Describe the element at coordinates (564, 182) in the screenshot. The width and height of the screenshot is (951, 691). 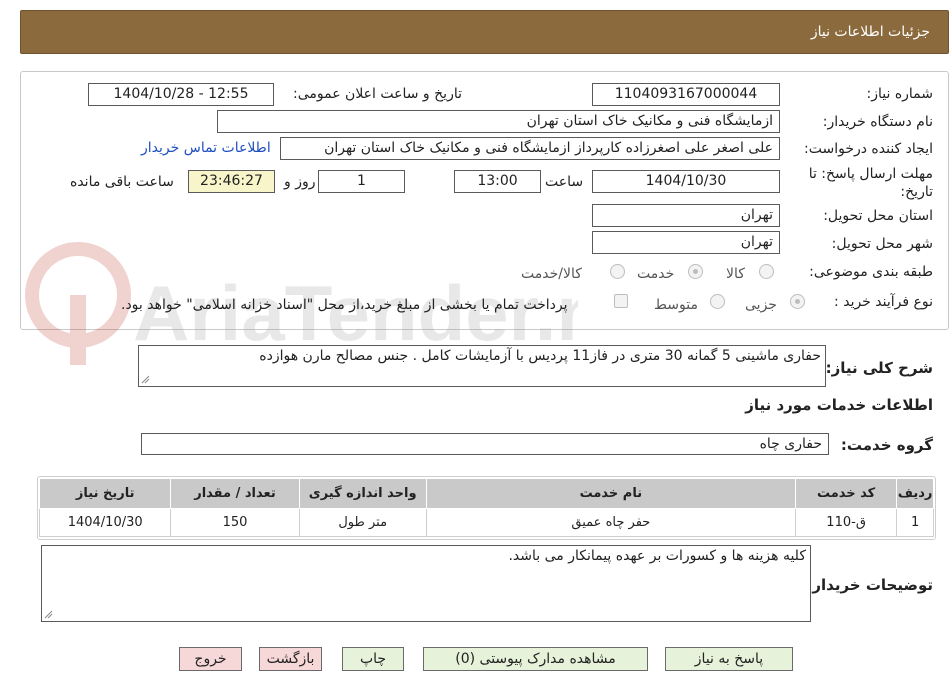
I see `deadline-time-label: ساعت` at that location.